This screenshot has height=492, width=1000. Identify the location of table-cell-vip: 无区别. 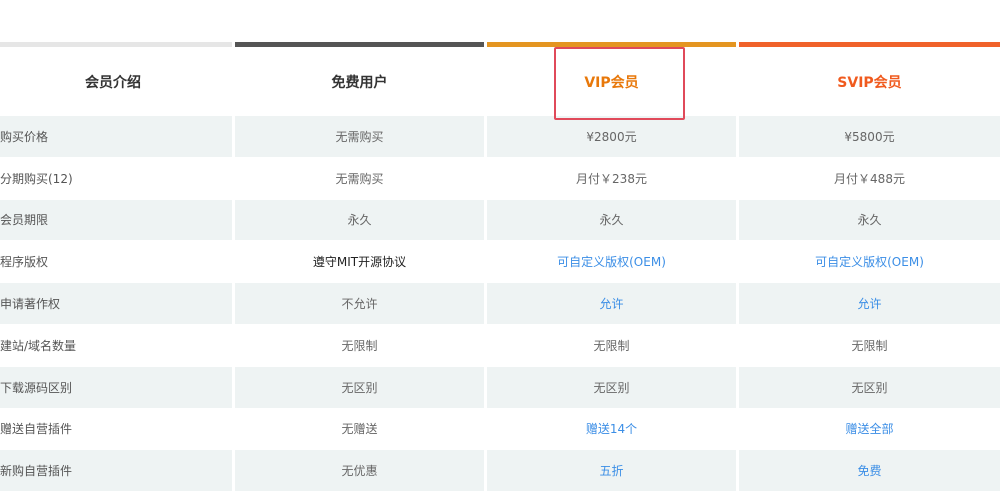
(613, 387).